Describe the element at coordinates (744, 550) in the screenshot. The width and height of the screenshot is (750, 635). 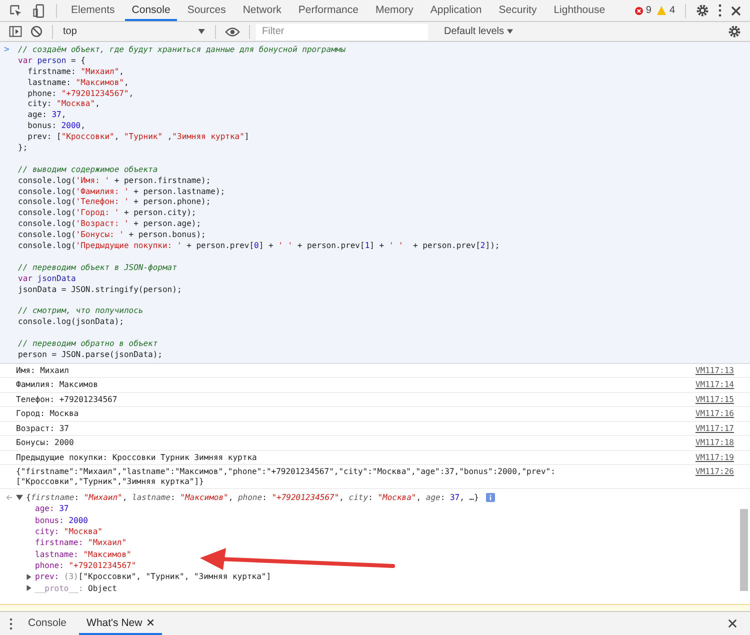
I see `scrollbar` at that location.